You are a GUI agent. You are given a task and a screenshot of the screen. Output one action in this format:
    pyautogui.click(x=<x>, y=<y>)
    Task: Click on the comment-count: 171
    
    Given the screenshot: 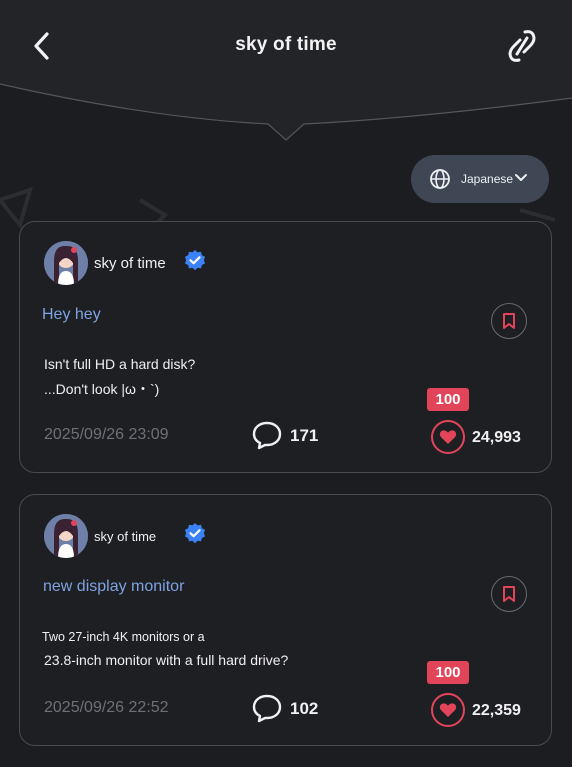 What is the action you would take?
    pyautogui.click(x=304, y=435)
    